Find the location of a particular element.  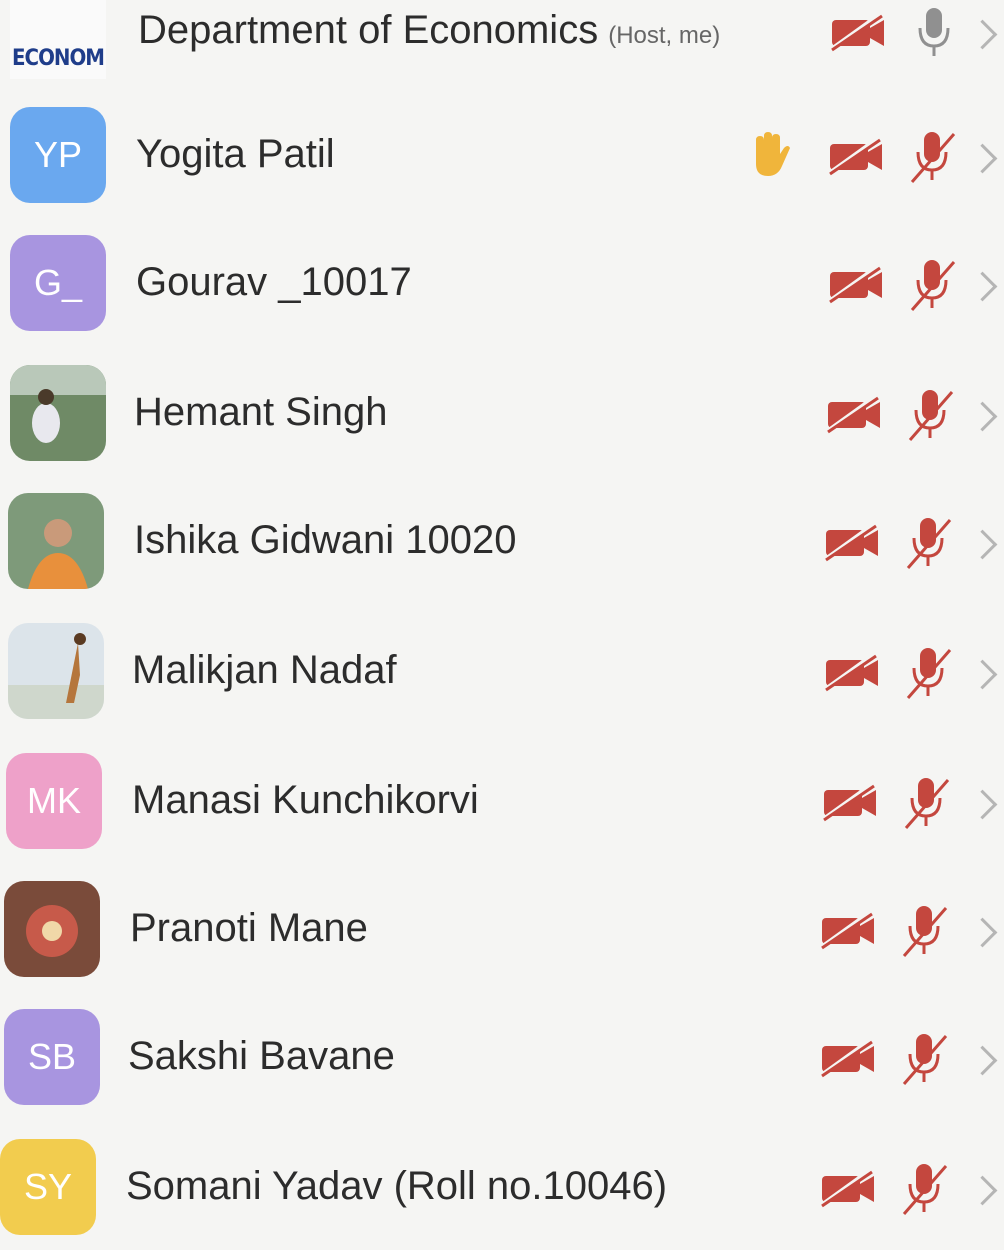

participant-name-text: Ishika Gidwani 10020 is located at coordinates (325, 540).